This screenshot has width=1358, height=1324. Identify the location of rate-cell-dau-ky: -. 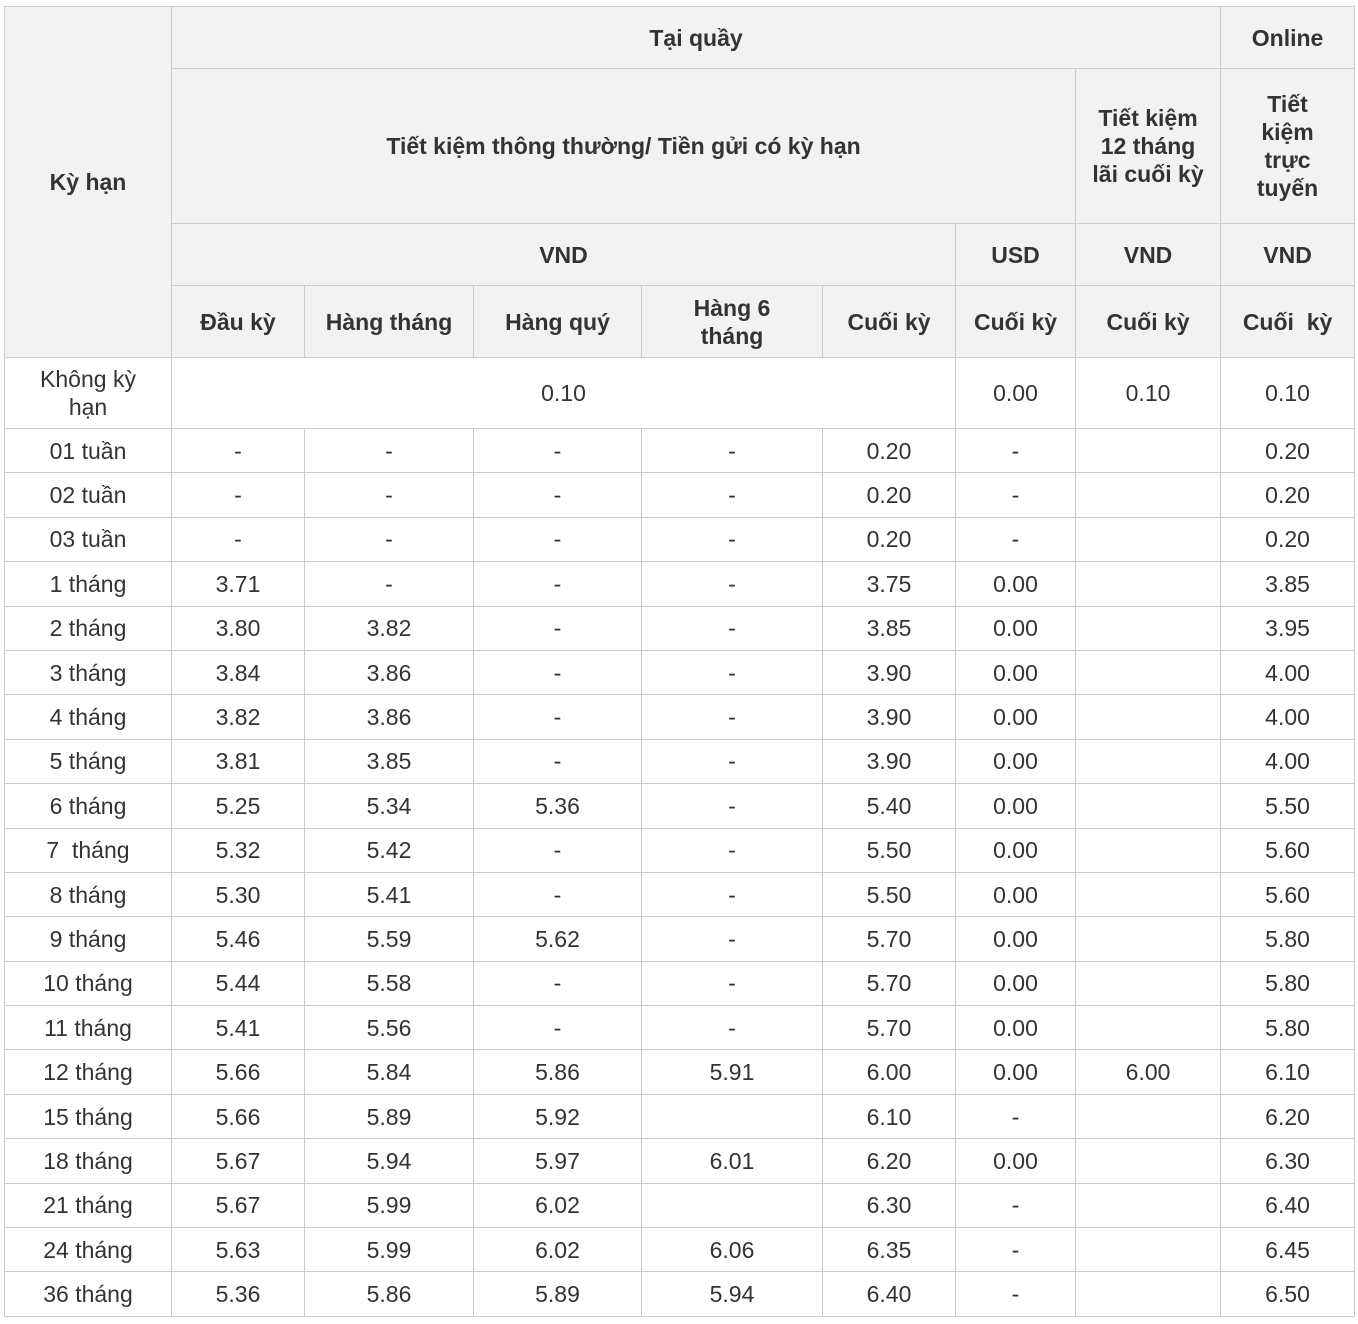
(238, 495).